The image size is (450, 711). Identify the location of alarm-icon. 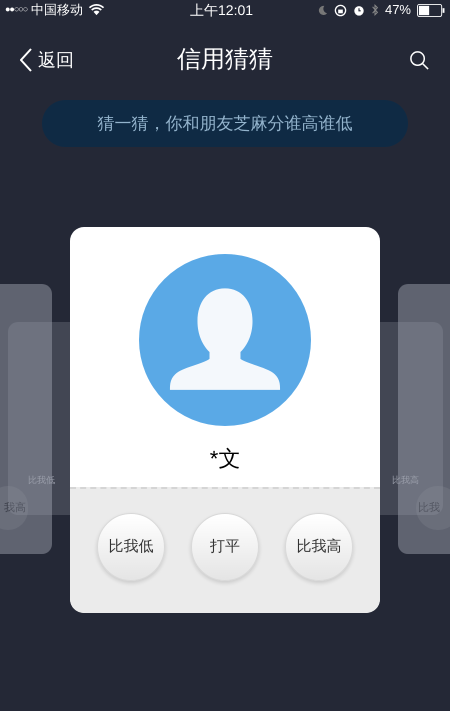
(358, 10).